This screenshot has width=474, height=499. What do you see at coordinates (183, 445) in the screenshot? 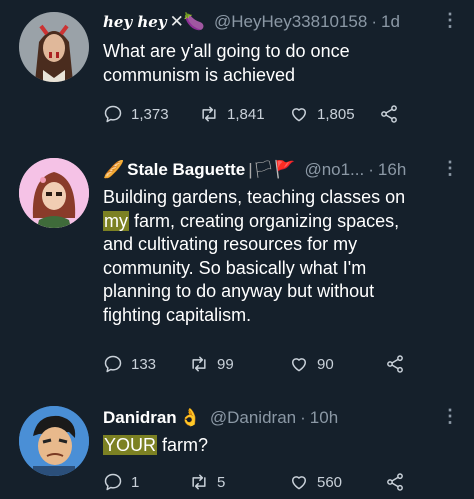
I see `tweet-line-rest: farm?` at bounding box center [183, 445].